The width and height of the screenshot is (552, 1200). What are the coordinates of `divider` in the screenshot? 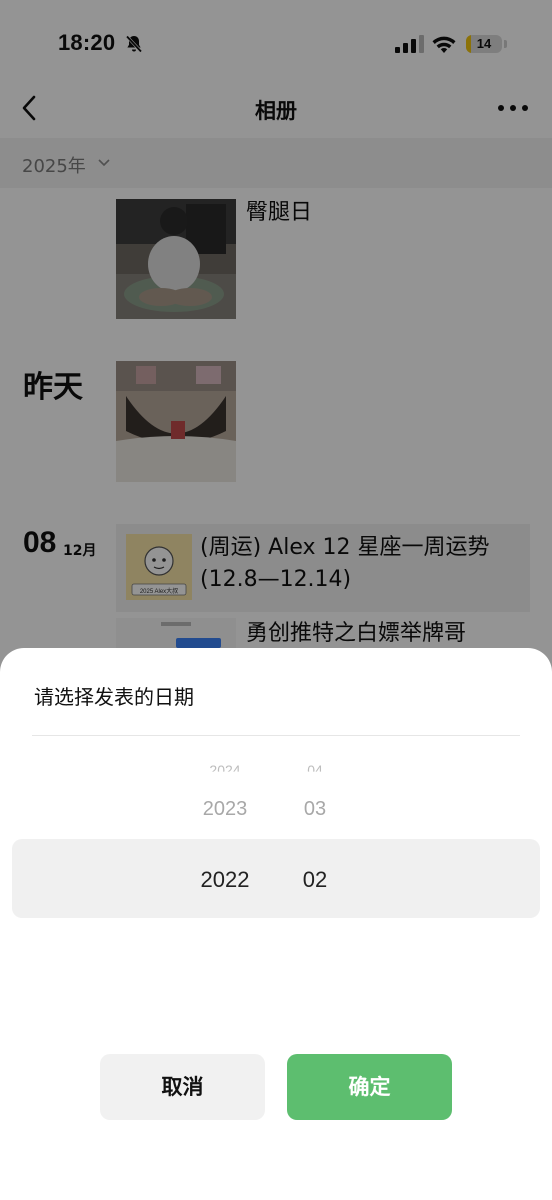 It's located at (276, 735).